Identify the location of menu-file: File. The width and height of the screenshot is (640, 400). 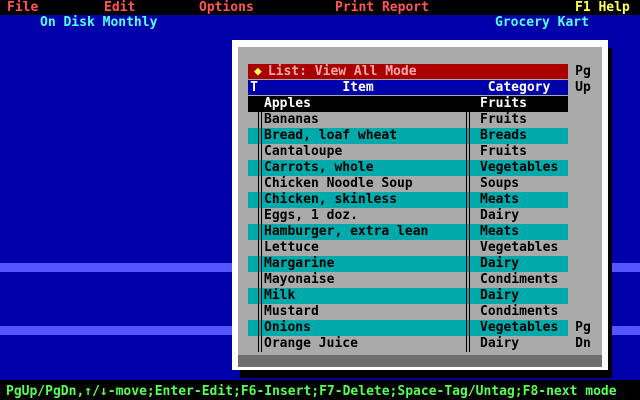
(22, 7).